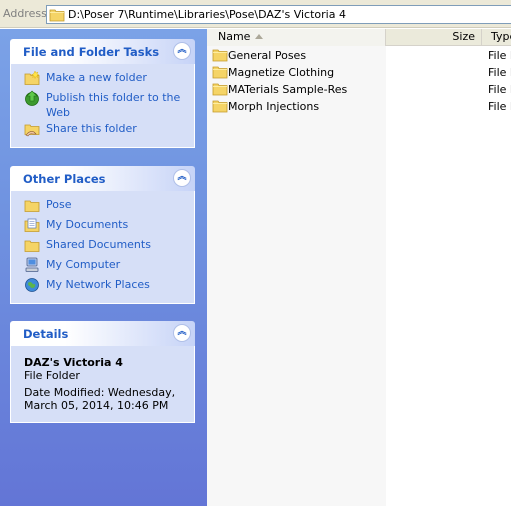  I want to click on share-folder-link: Share this folder, so click(102, 131).